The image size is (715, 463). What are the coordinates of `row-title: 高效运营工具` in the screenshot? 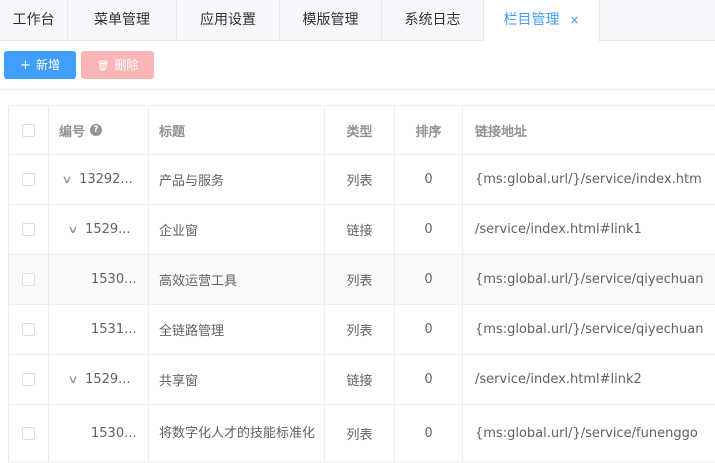 It's located at (237, 279).